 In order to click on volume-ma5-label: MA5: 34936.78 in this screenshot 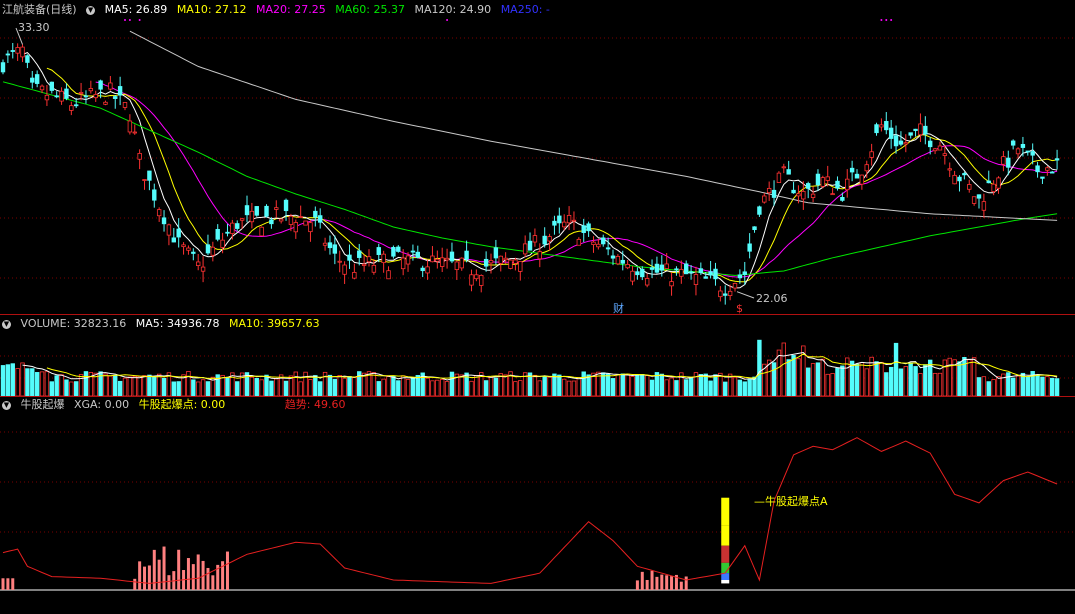, I will do `click(177, 323)`.